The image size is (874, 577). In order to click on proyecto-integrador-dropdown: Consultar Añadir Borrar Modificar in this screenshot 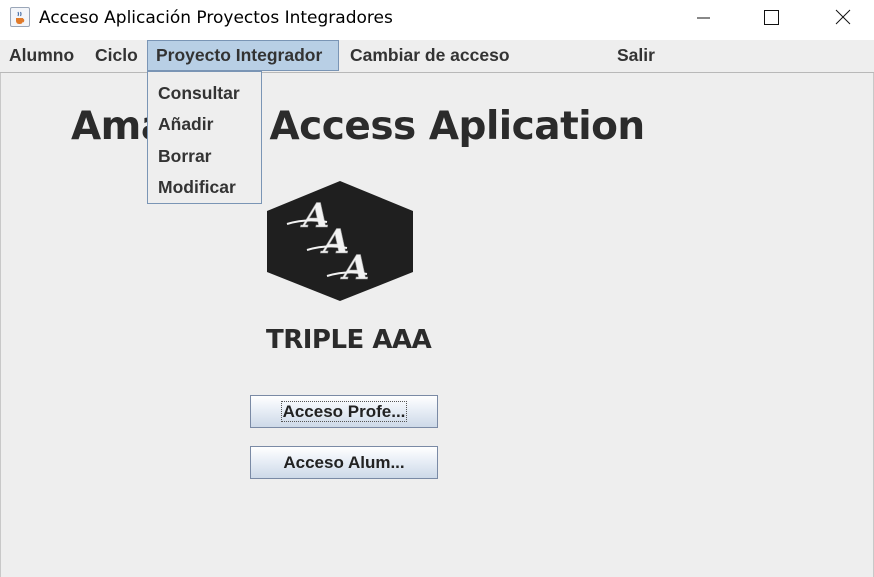, I will do `click(204, 137)`.